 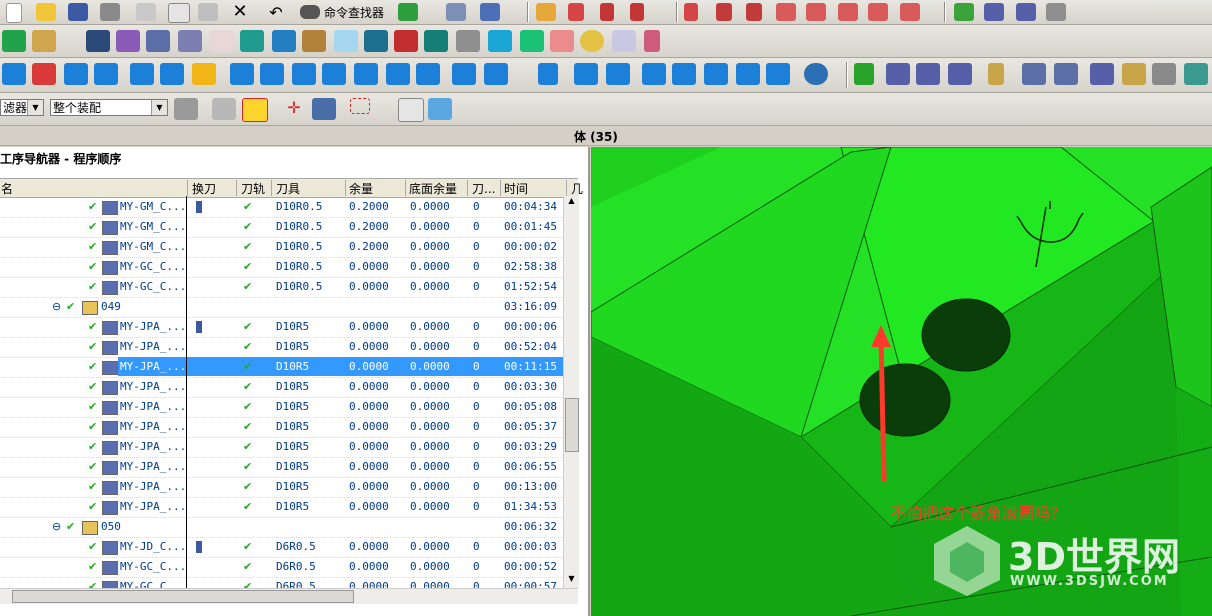 I want to click on operation-row: ✔ MY-JD_C... ✔ D6R0.5 0.0000 0.0000 0 00:00:03, so click(x=281, y=547).